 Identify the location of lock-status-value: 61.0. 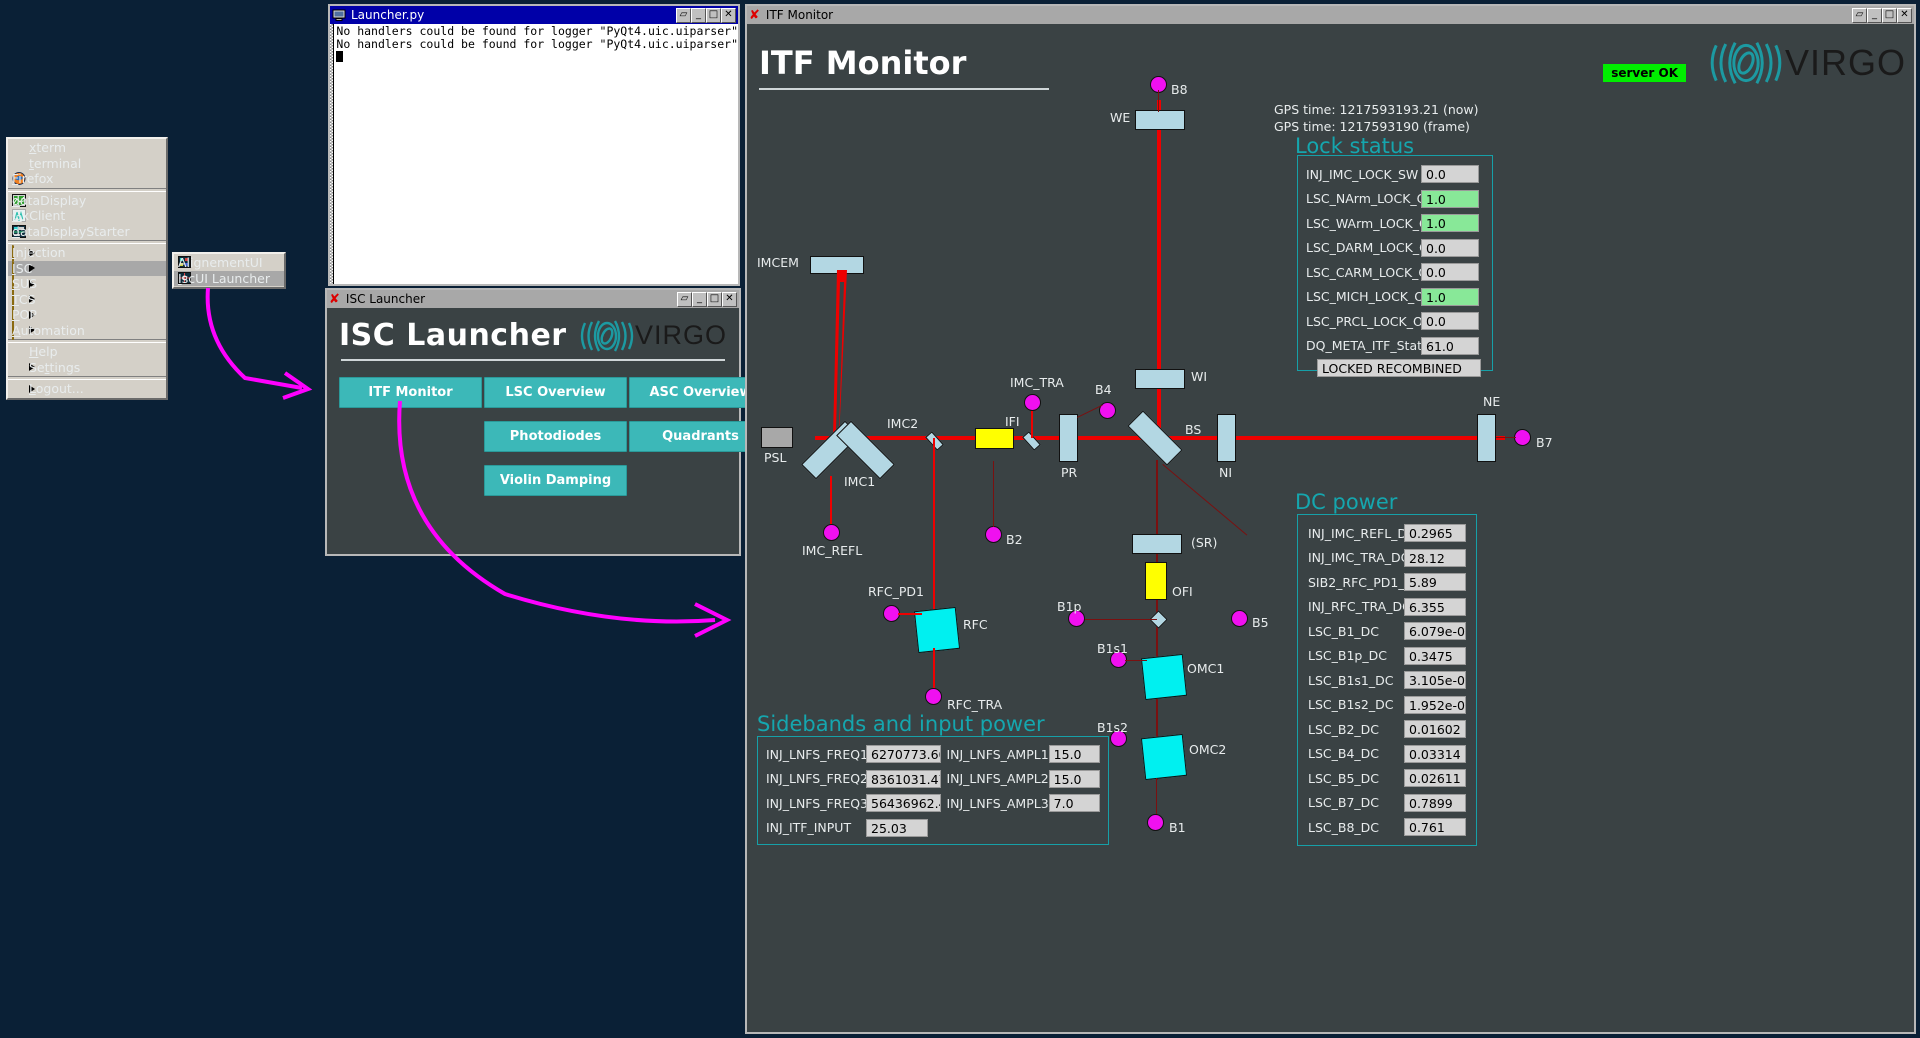
(1450, 345).